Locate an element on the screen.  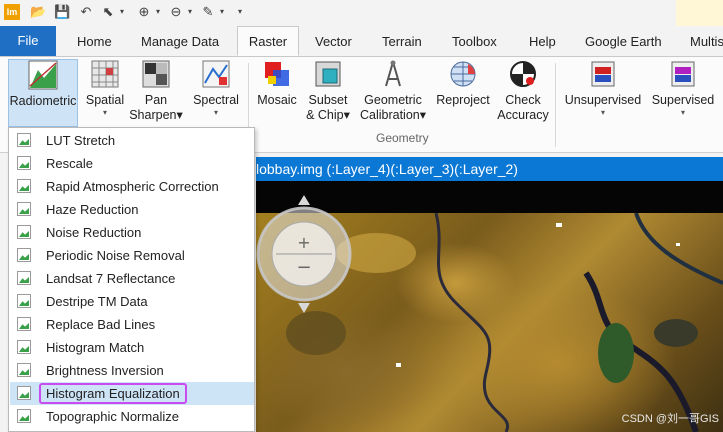
spectral-button: Spectral ▾ is located at coordinates (216, 88).